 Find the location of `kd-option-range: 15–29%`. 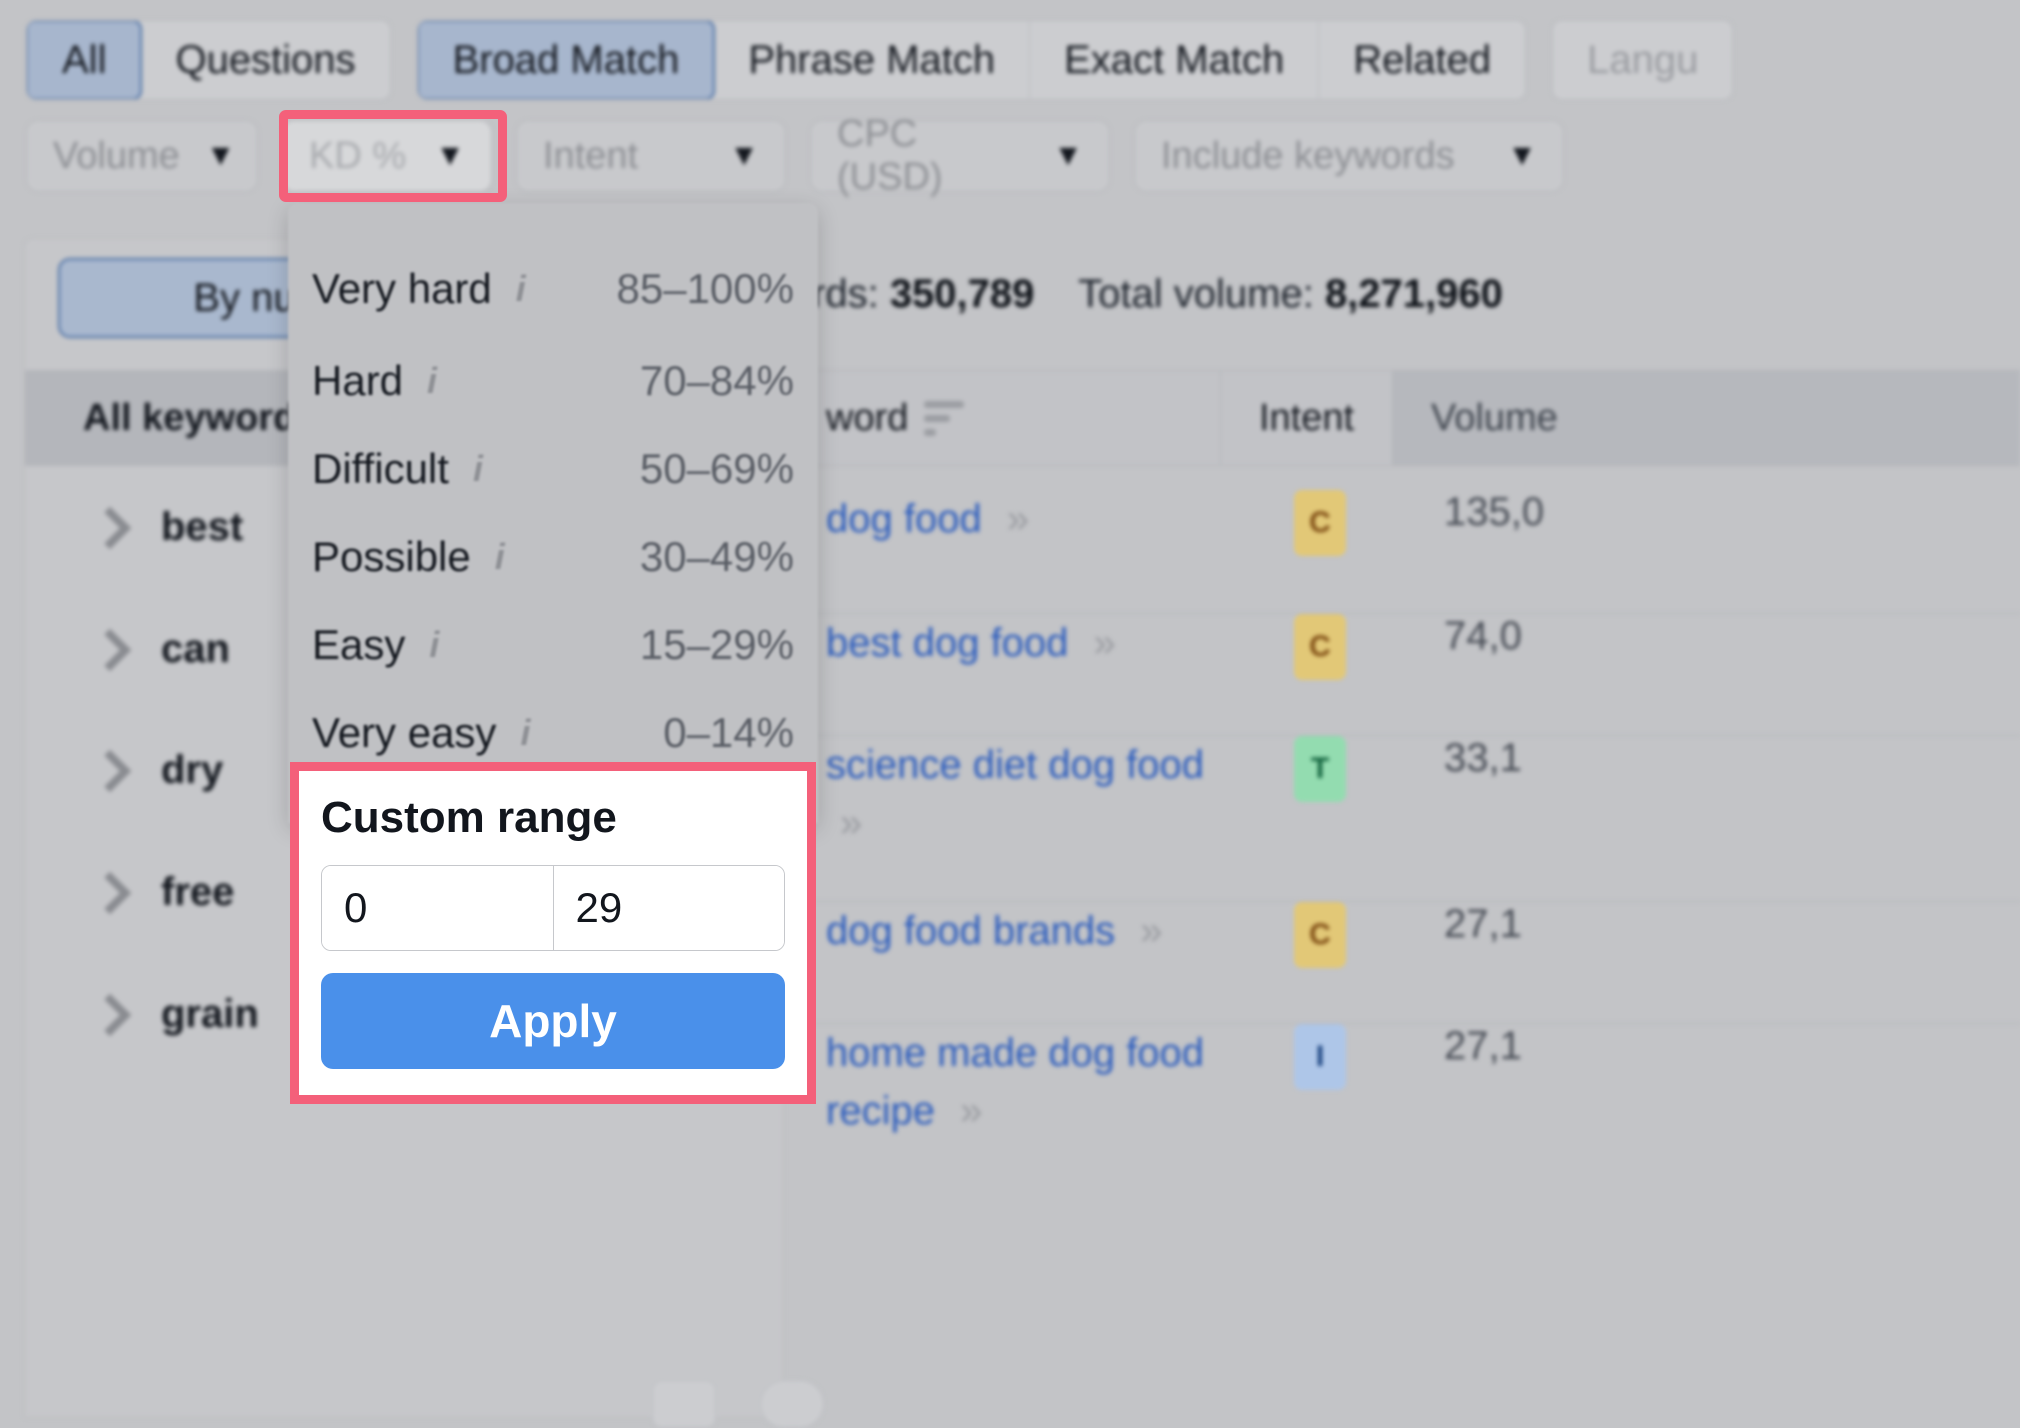

kd-option-range: 15–29% is located at coordinates (716, 644).